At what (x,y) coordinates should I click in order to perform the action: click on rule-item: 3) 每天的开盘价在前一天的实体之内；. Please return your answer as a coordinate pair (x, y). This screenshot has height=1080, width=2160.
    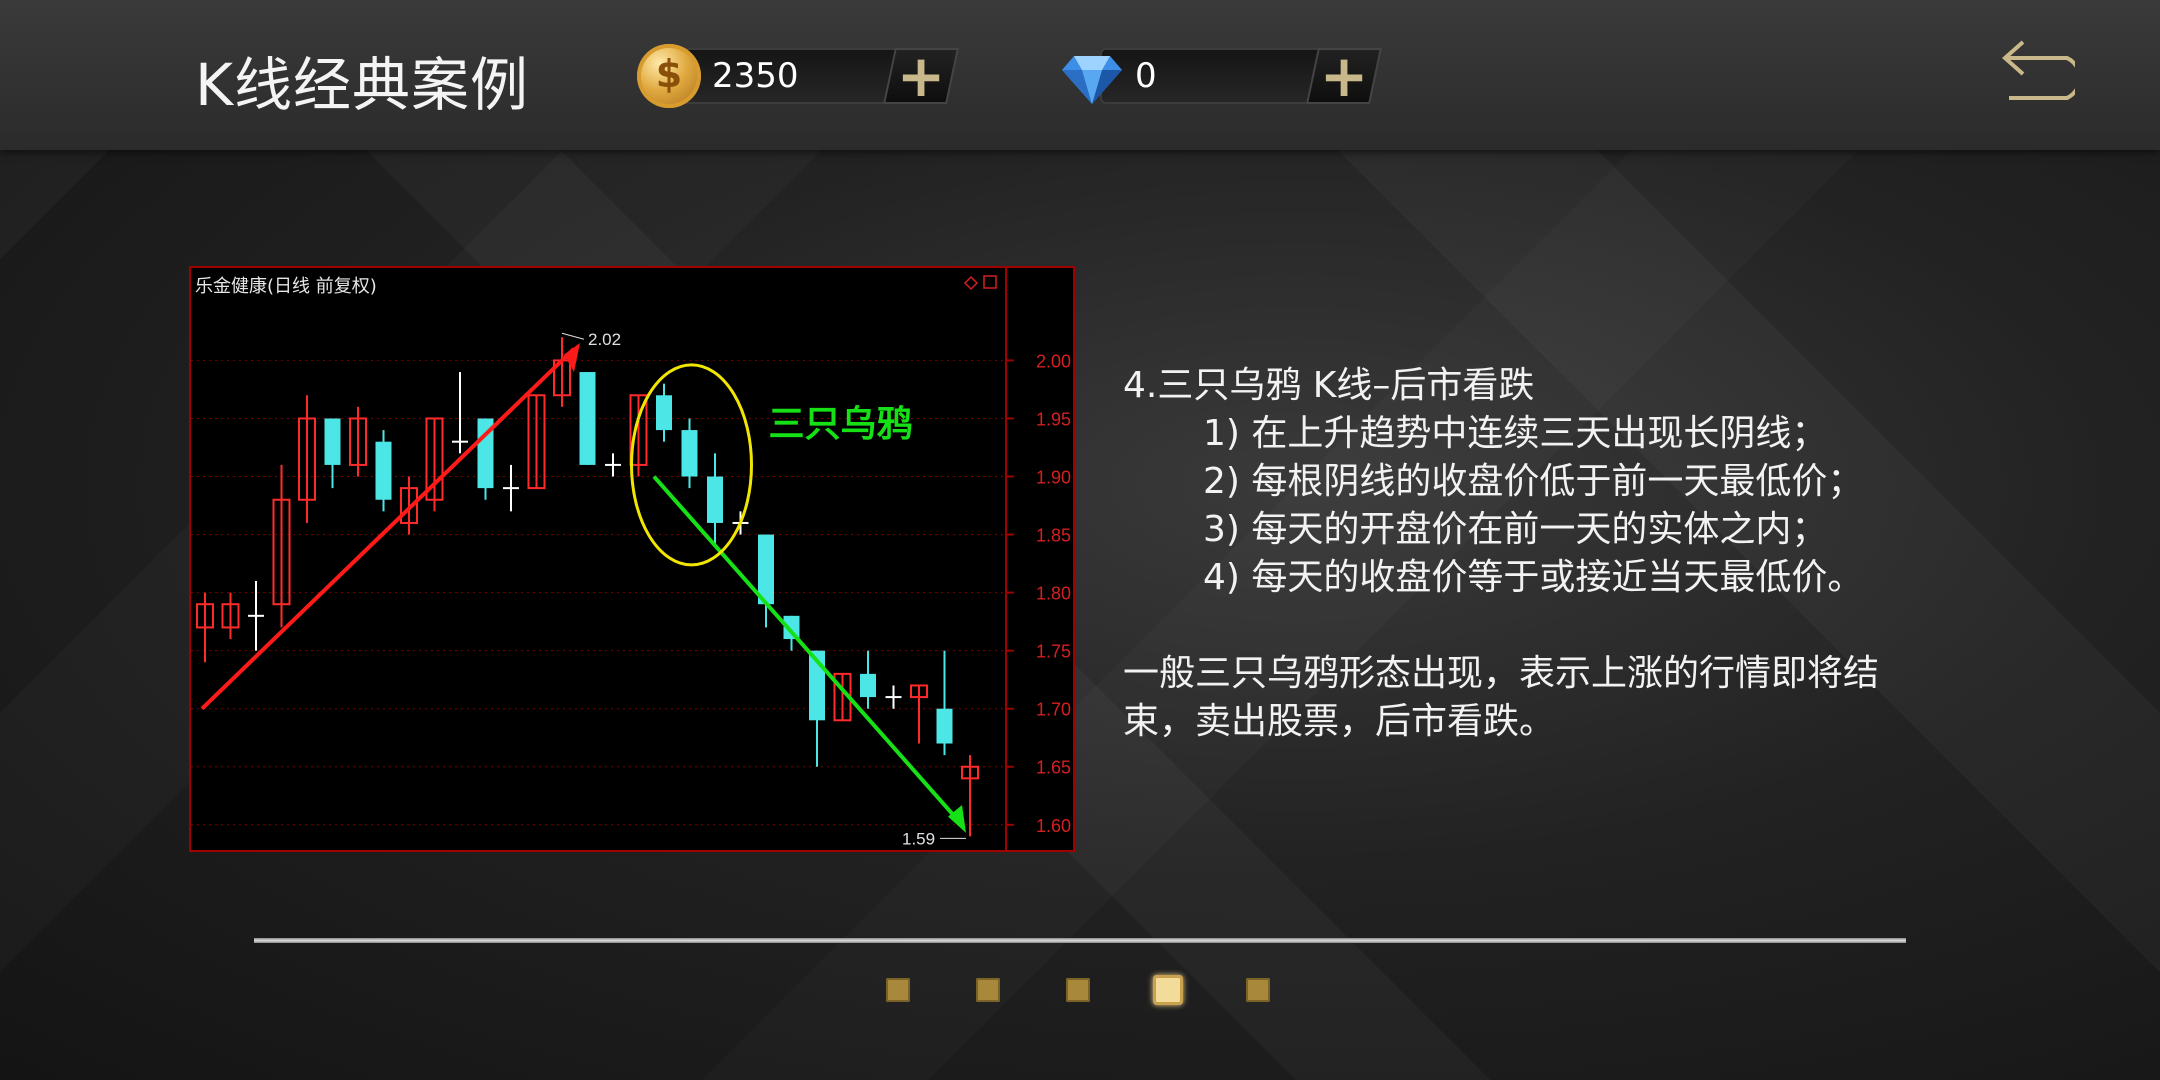
    Looking at the image, I should click on (1515, 529).